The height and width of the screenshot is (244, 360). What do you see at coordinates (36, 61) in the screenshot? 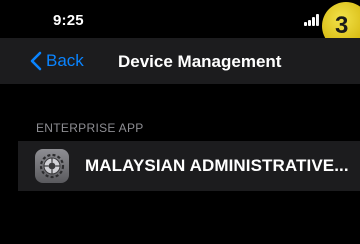
I see `chevron-left-icon` at bounding box center [36, 61].